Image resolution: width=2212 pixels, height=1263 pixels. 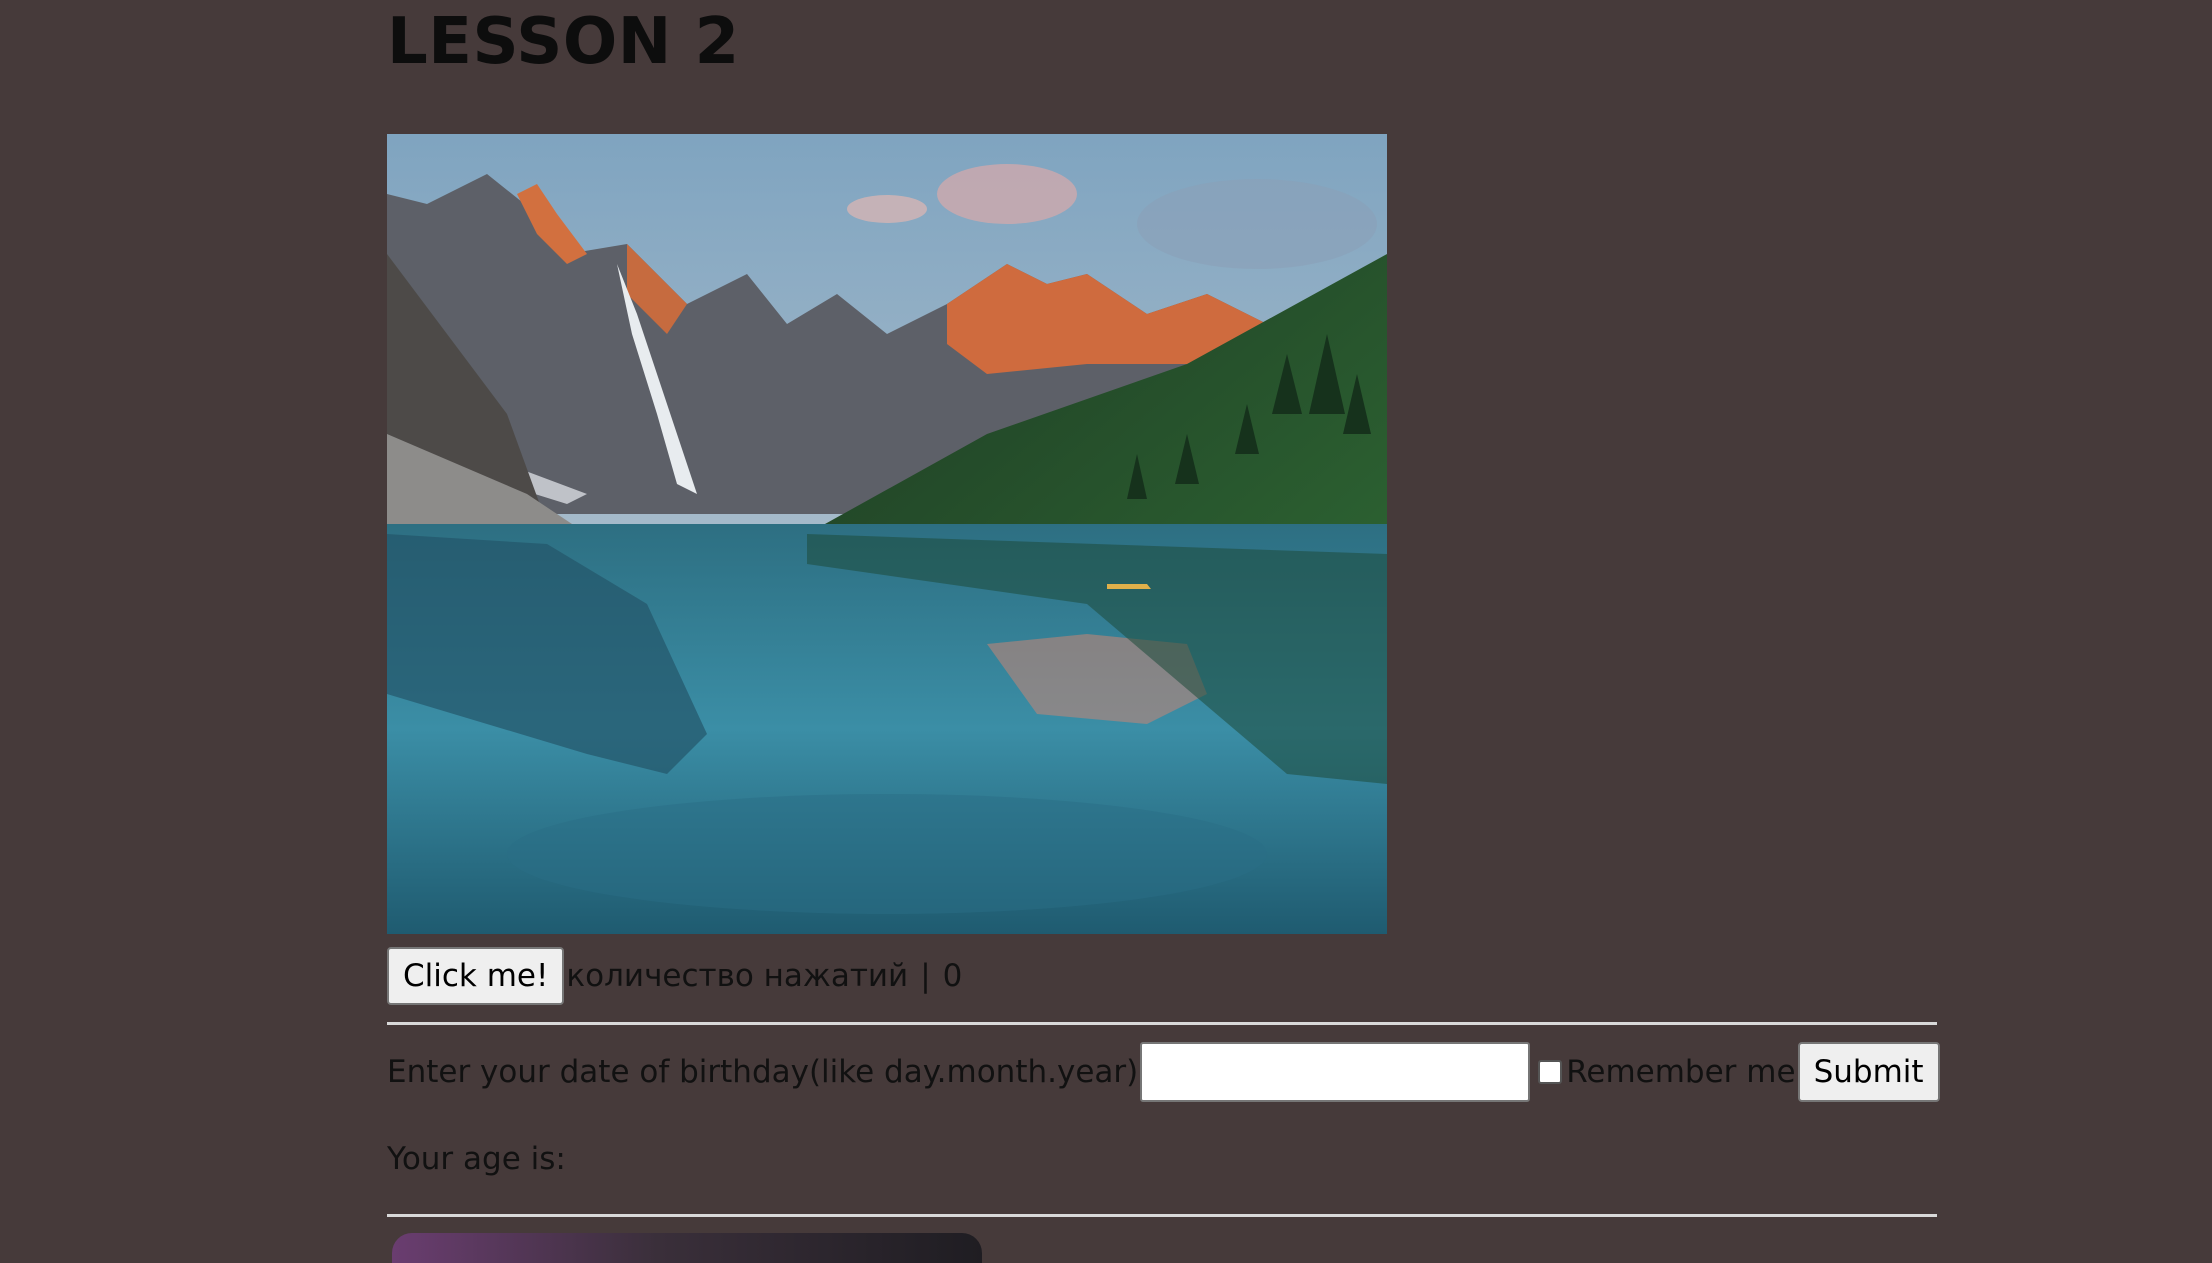 I want to click on birthday-input, so click(x=1335, y=1072).